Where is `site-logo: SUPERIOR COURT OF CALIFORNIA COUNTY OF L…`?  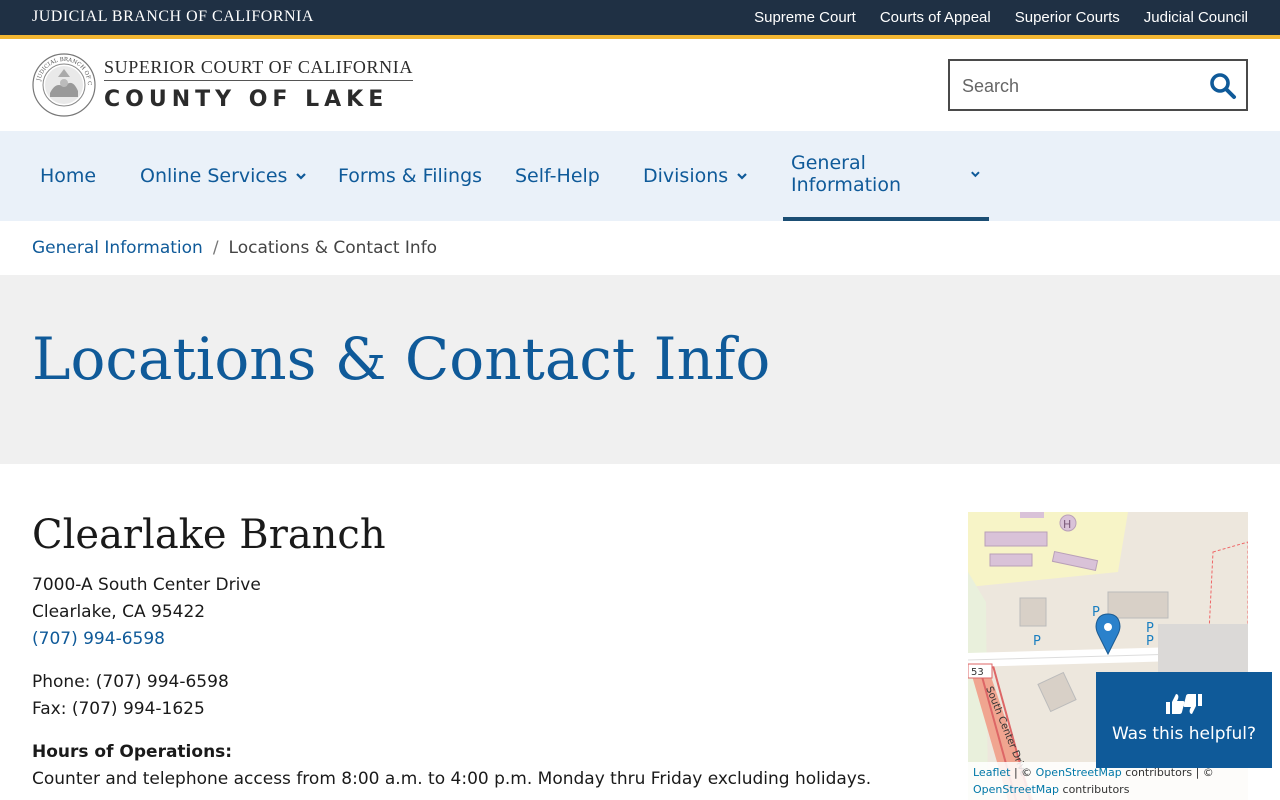 site-logo: SUPERIOR COURT OF CALIFORNIA COUNTY OF L… is located at coordinates (258, 84).